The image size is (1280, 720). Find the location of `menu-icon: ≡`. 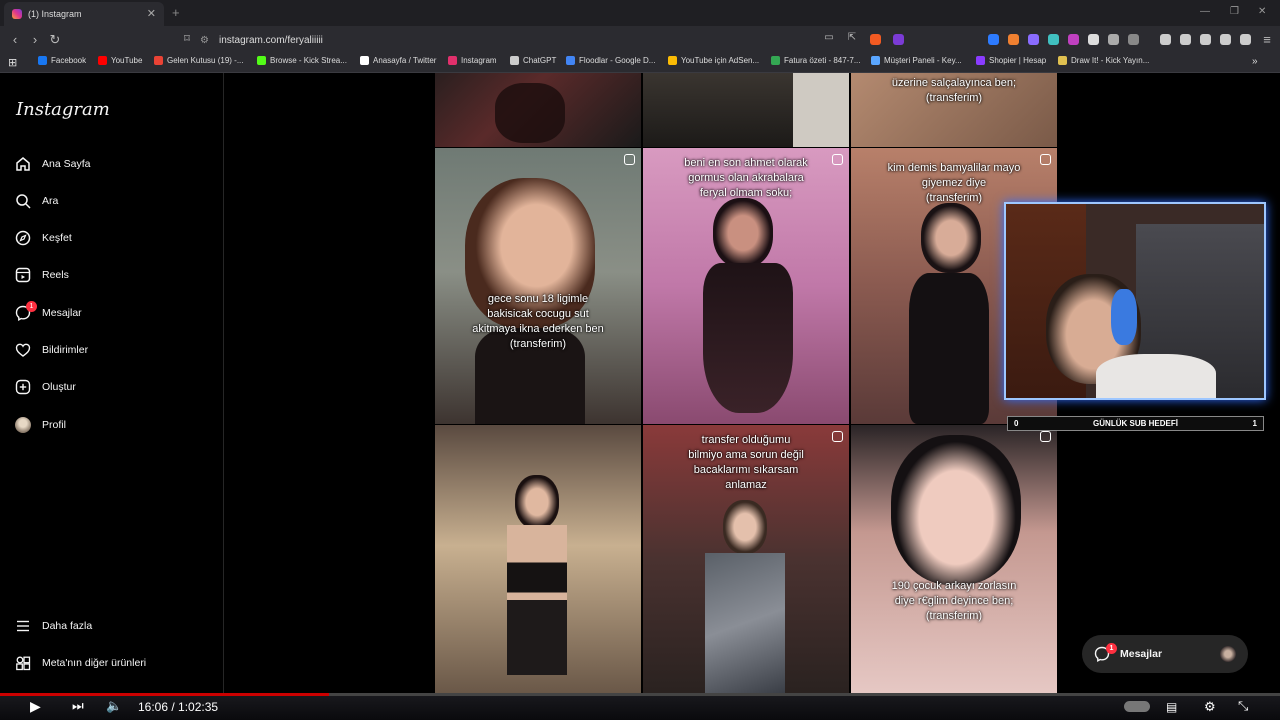

menu-icon: ≡ is located at coordinates (1267, 39).